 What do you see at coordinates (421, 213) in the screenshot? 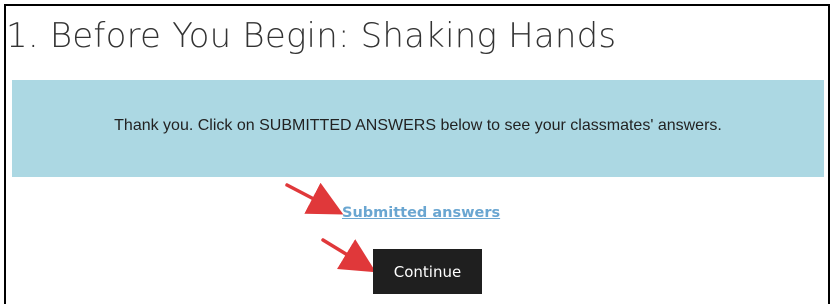
I see `submitted-answers-link: Submitted answers` at bounding box center [421, 213].